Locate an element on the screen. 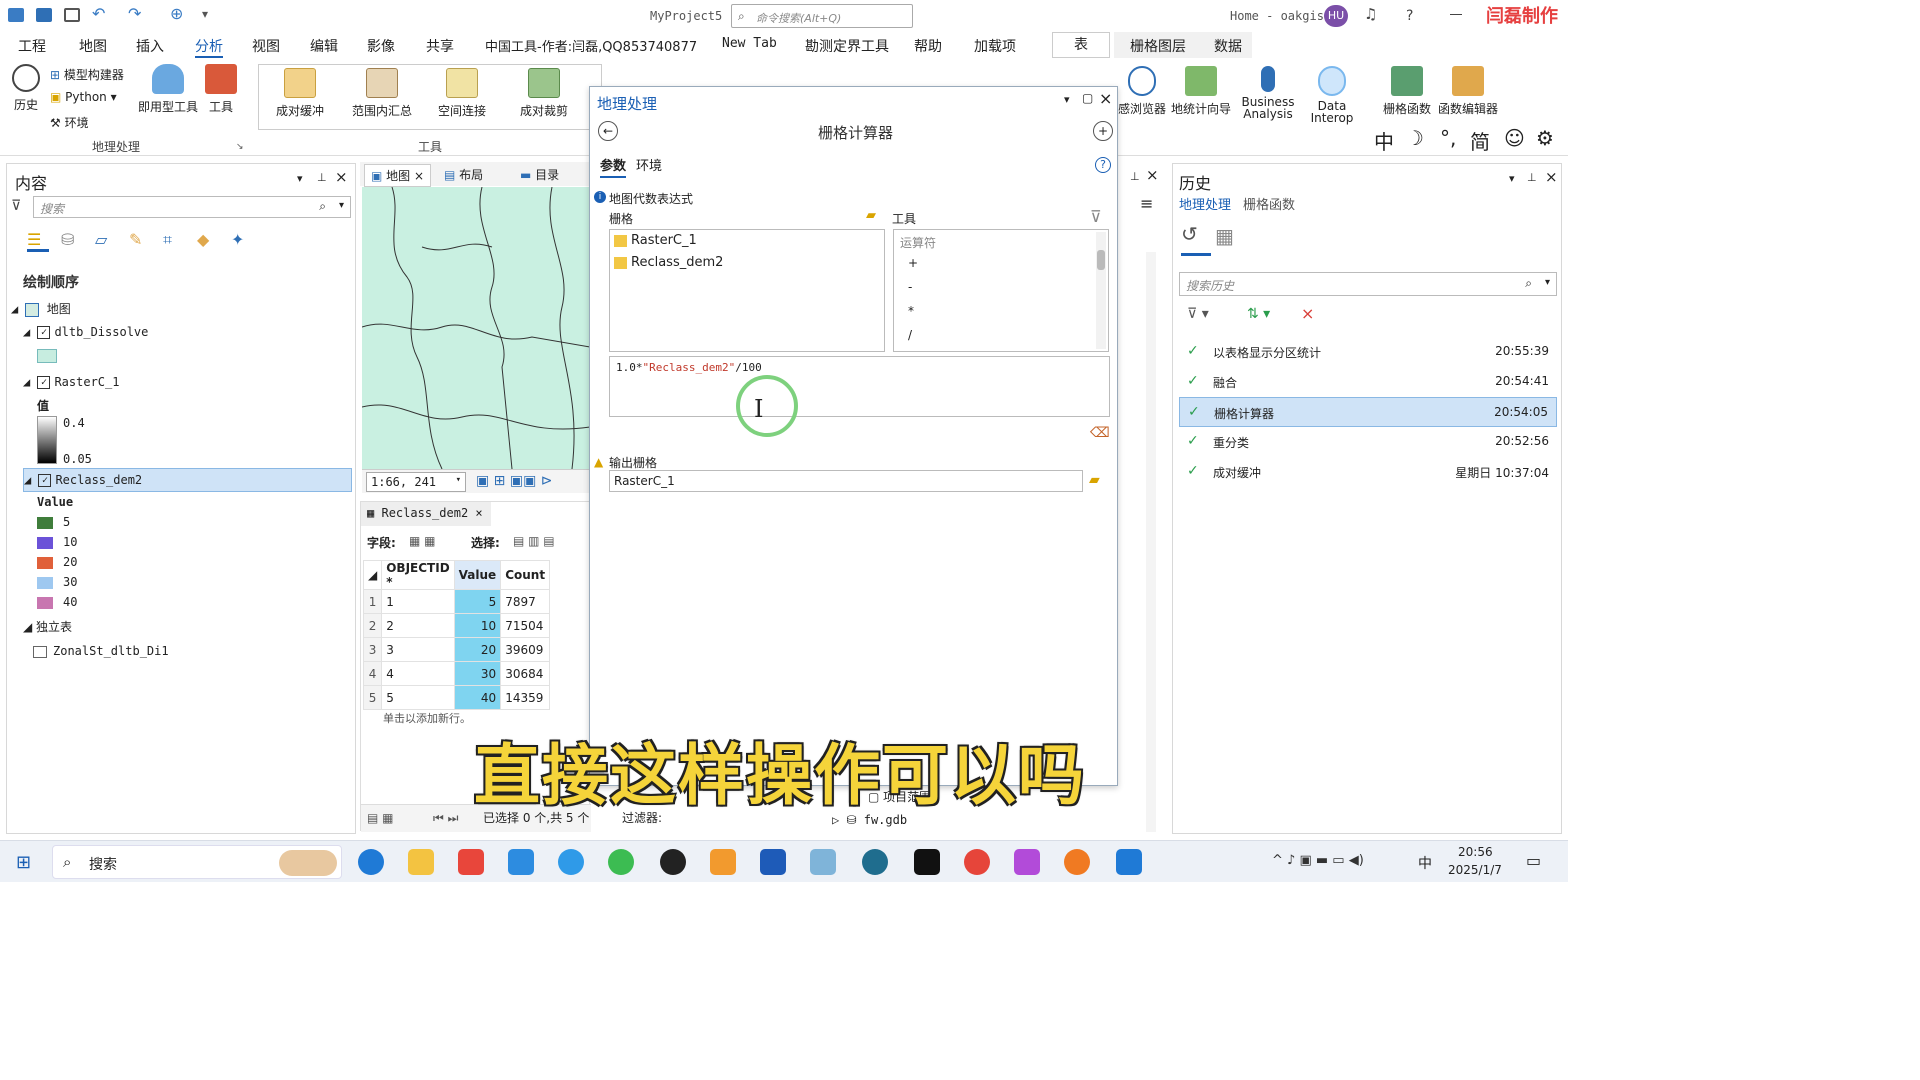 This screenshot has height=1080, width=1920. help-button: ? is located at coordinates (1409, 16).